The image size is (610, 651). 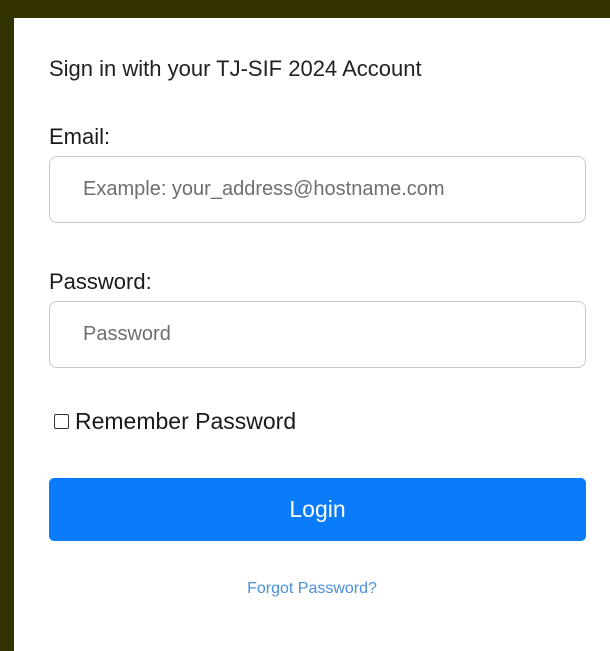 What do you see at coordinates (235, 68) in the screenshot?
I see `login-heading: Sign in with your TJ-SIF 2024 Account` at bounding box center [235, 68].